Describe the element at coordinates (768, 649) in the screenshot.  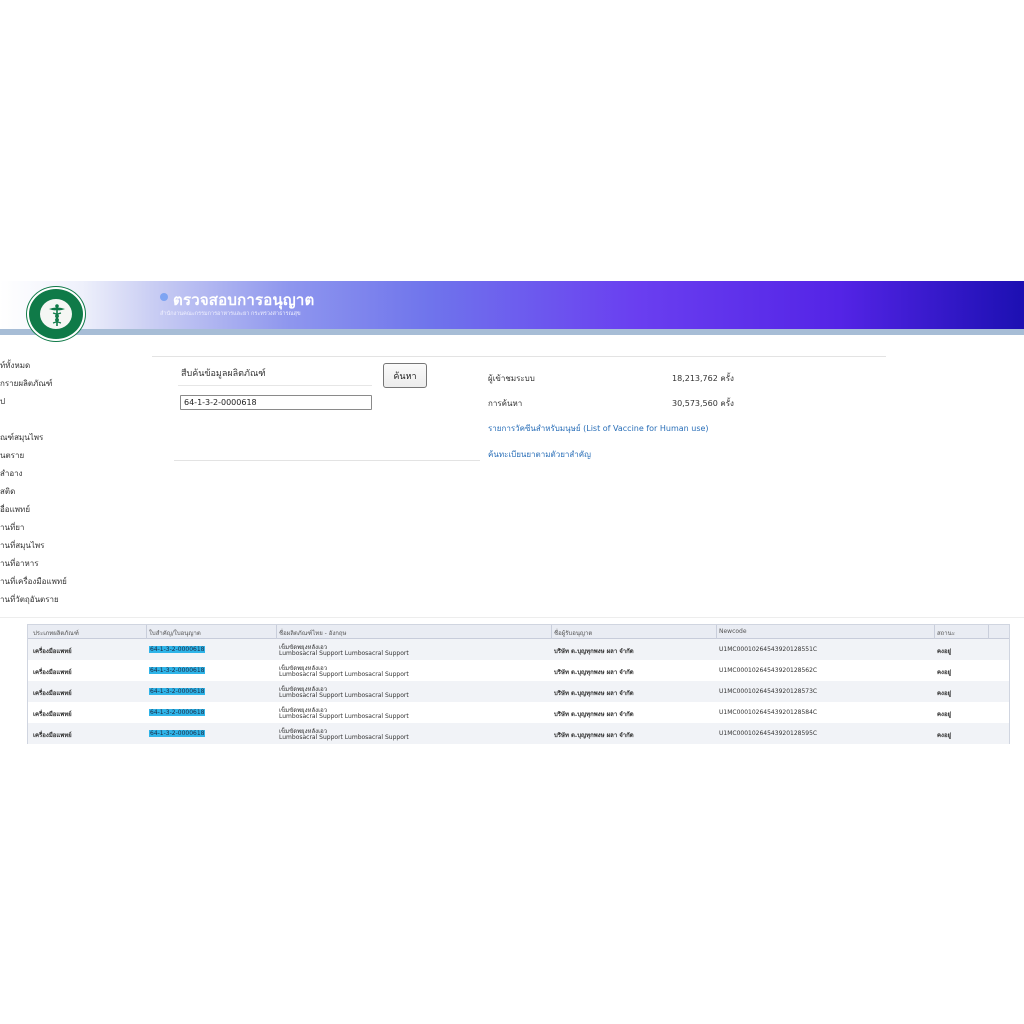
I see `cell-newcode: U1MC00010264543920128551C` at that location.